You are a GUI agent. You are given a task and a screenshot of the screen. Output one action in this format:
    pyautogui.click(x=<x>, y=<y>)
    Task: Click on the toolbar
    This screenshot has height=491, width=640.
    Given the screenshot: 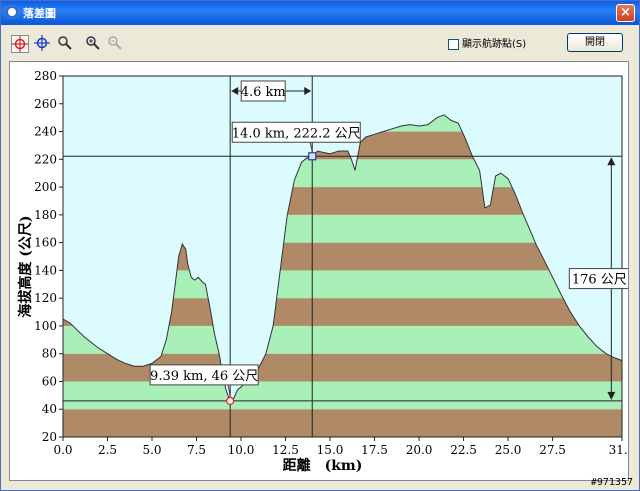 What is the action you would take?
    pyautogui.click(x=319, y=44)
    